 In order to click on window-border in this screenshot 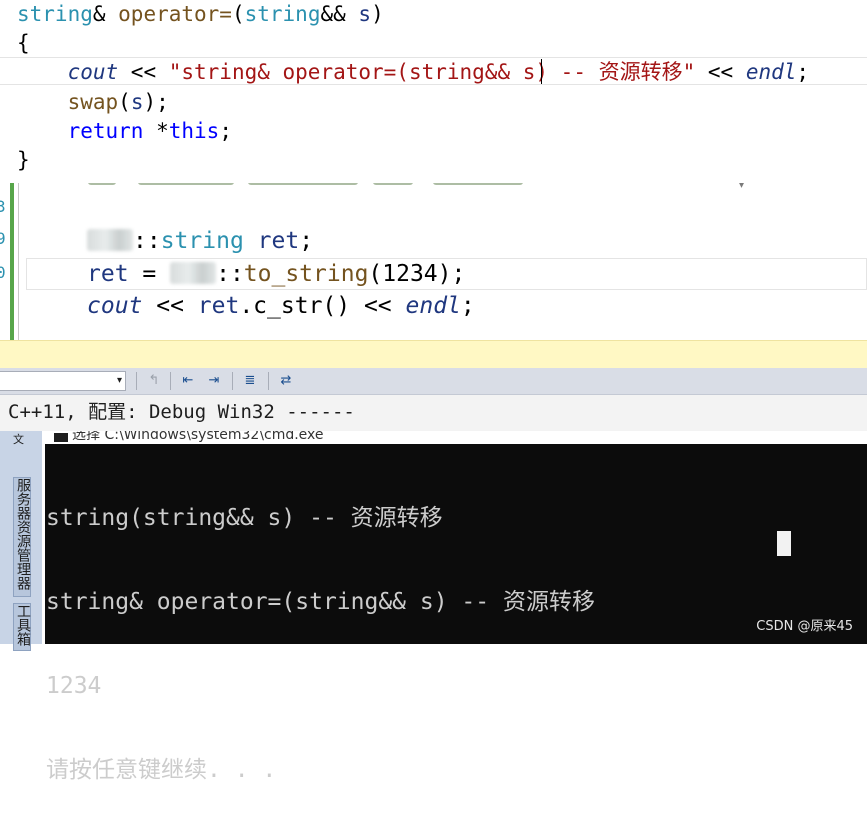, I will do `click(43, 544)`.